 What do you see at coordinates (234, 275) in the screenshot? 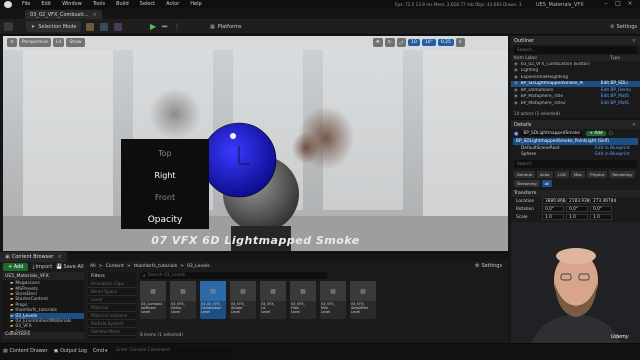
I see `asset-search-box: ⌕ Search 03_Levels` at bounding box center [234, 275].